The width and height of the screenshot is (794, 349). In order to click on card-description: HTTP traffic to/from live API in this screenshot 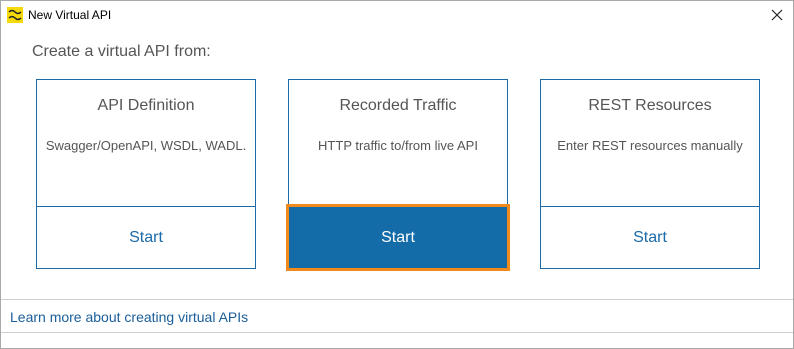, I will do `click(398, 145)`.